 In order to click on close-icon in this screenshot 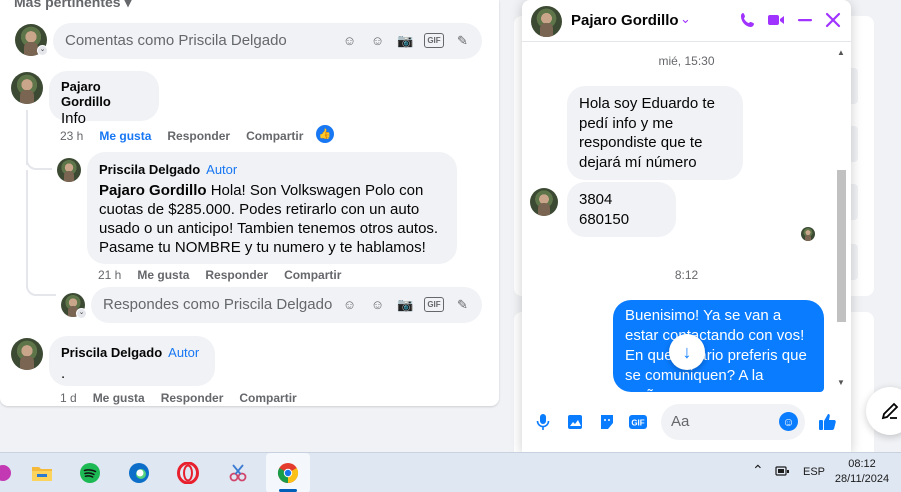, I will do `click(833, 20)`.